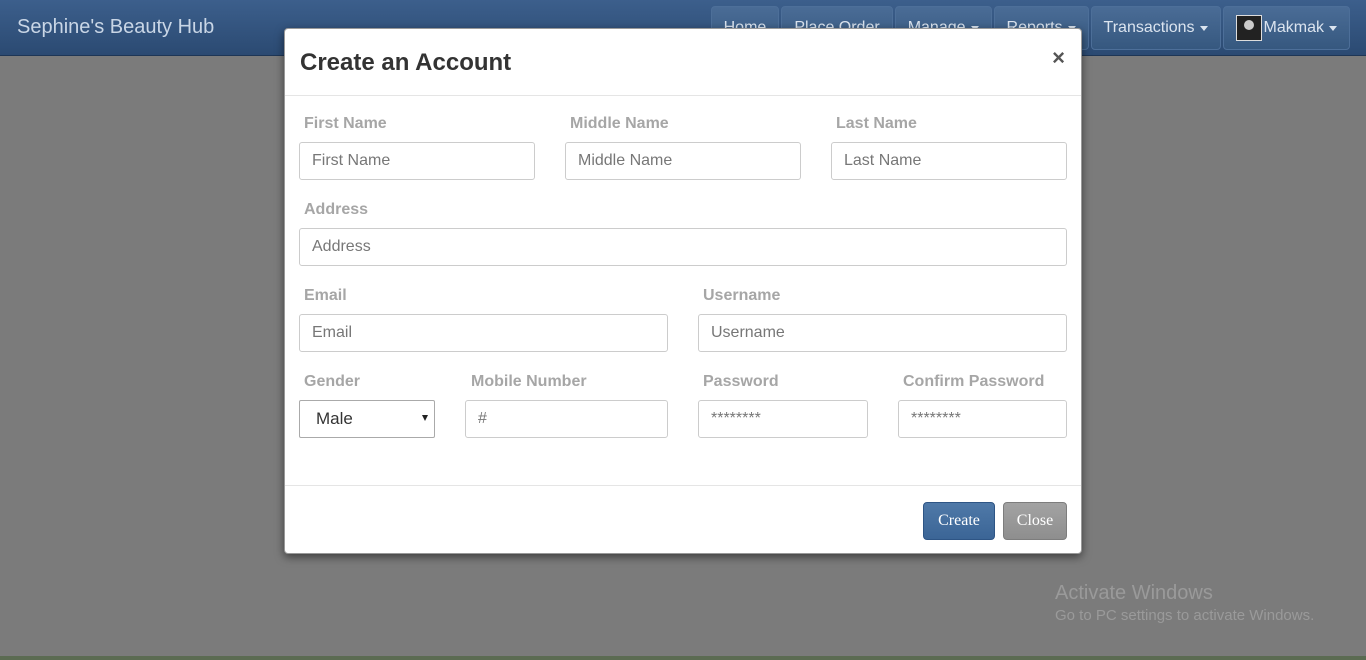 The image size is (1366, 660). What do you see at coordinates (959, 521) in the screenshot?
I see `create-button: Create` at bounding box center [959, 521].